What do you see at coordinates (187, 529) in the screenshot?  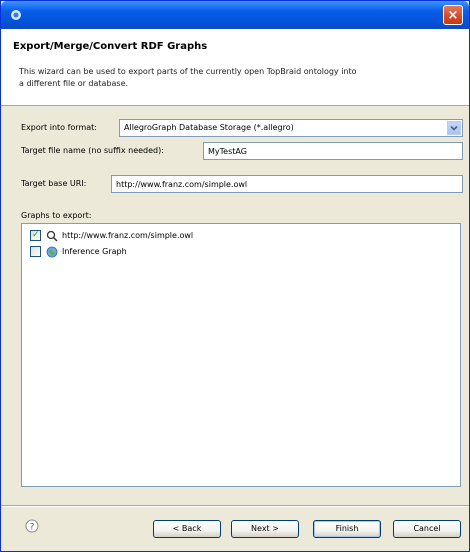 I see `back-button: < Back` at bounding box center [187, 529].